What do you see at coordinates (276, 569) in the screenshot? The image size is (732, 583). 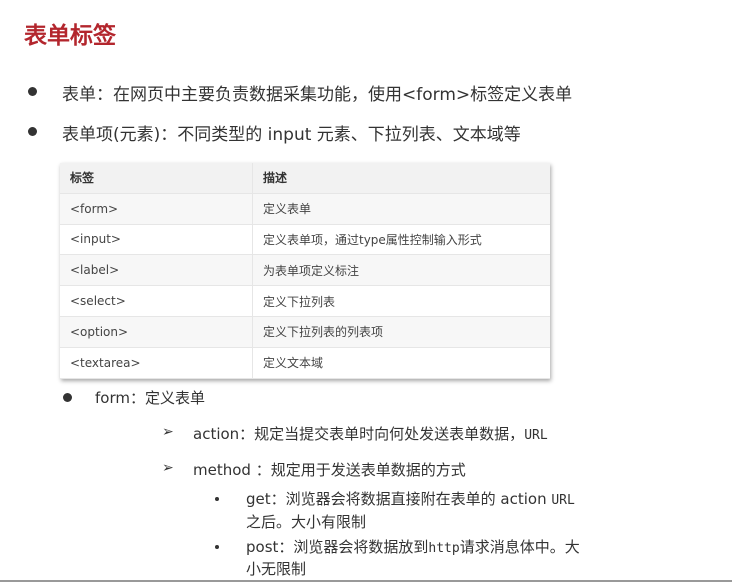 I see `post-line2: 小无限制` at bounding box center [276, 569].